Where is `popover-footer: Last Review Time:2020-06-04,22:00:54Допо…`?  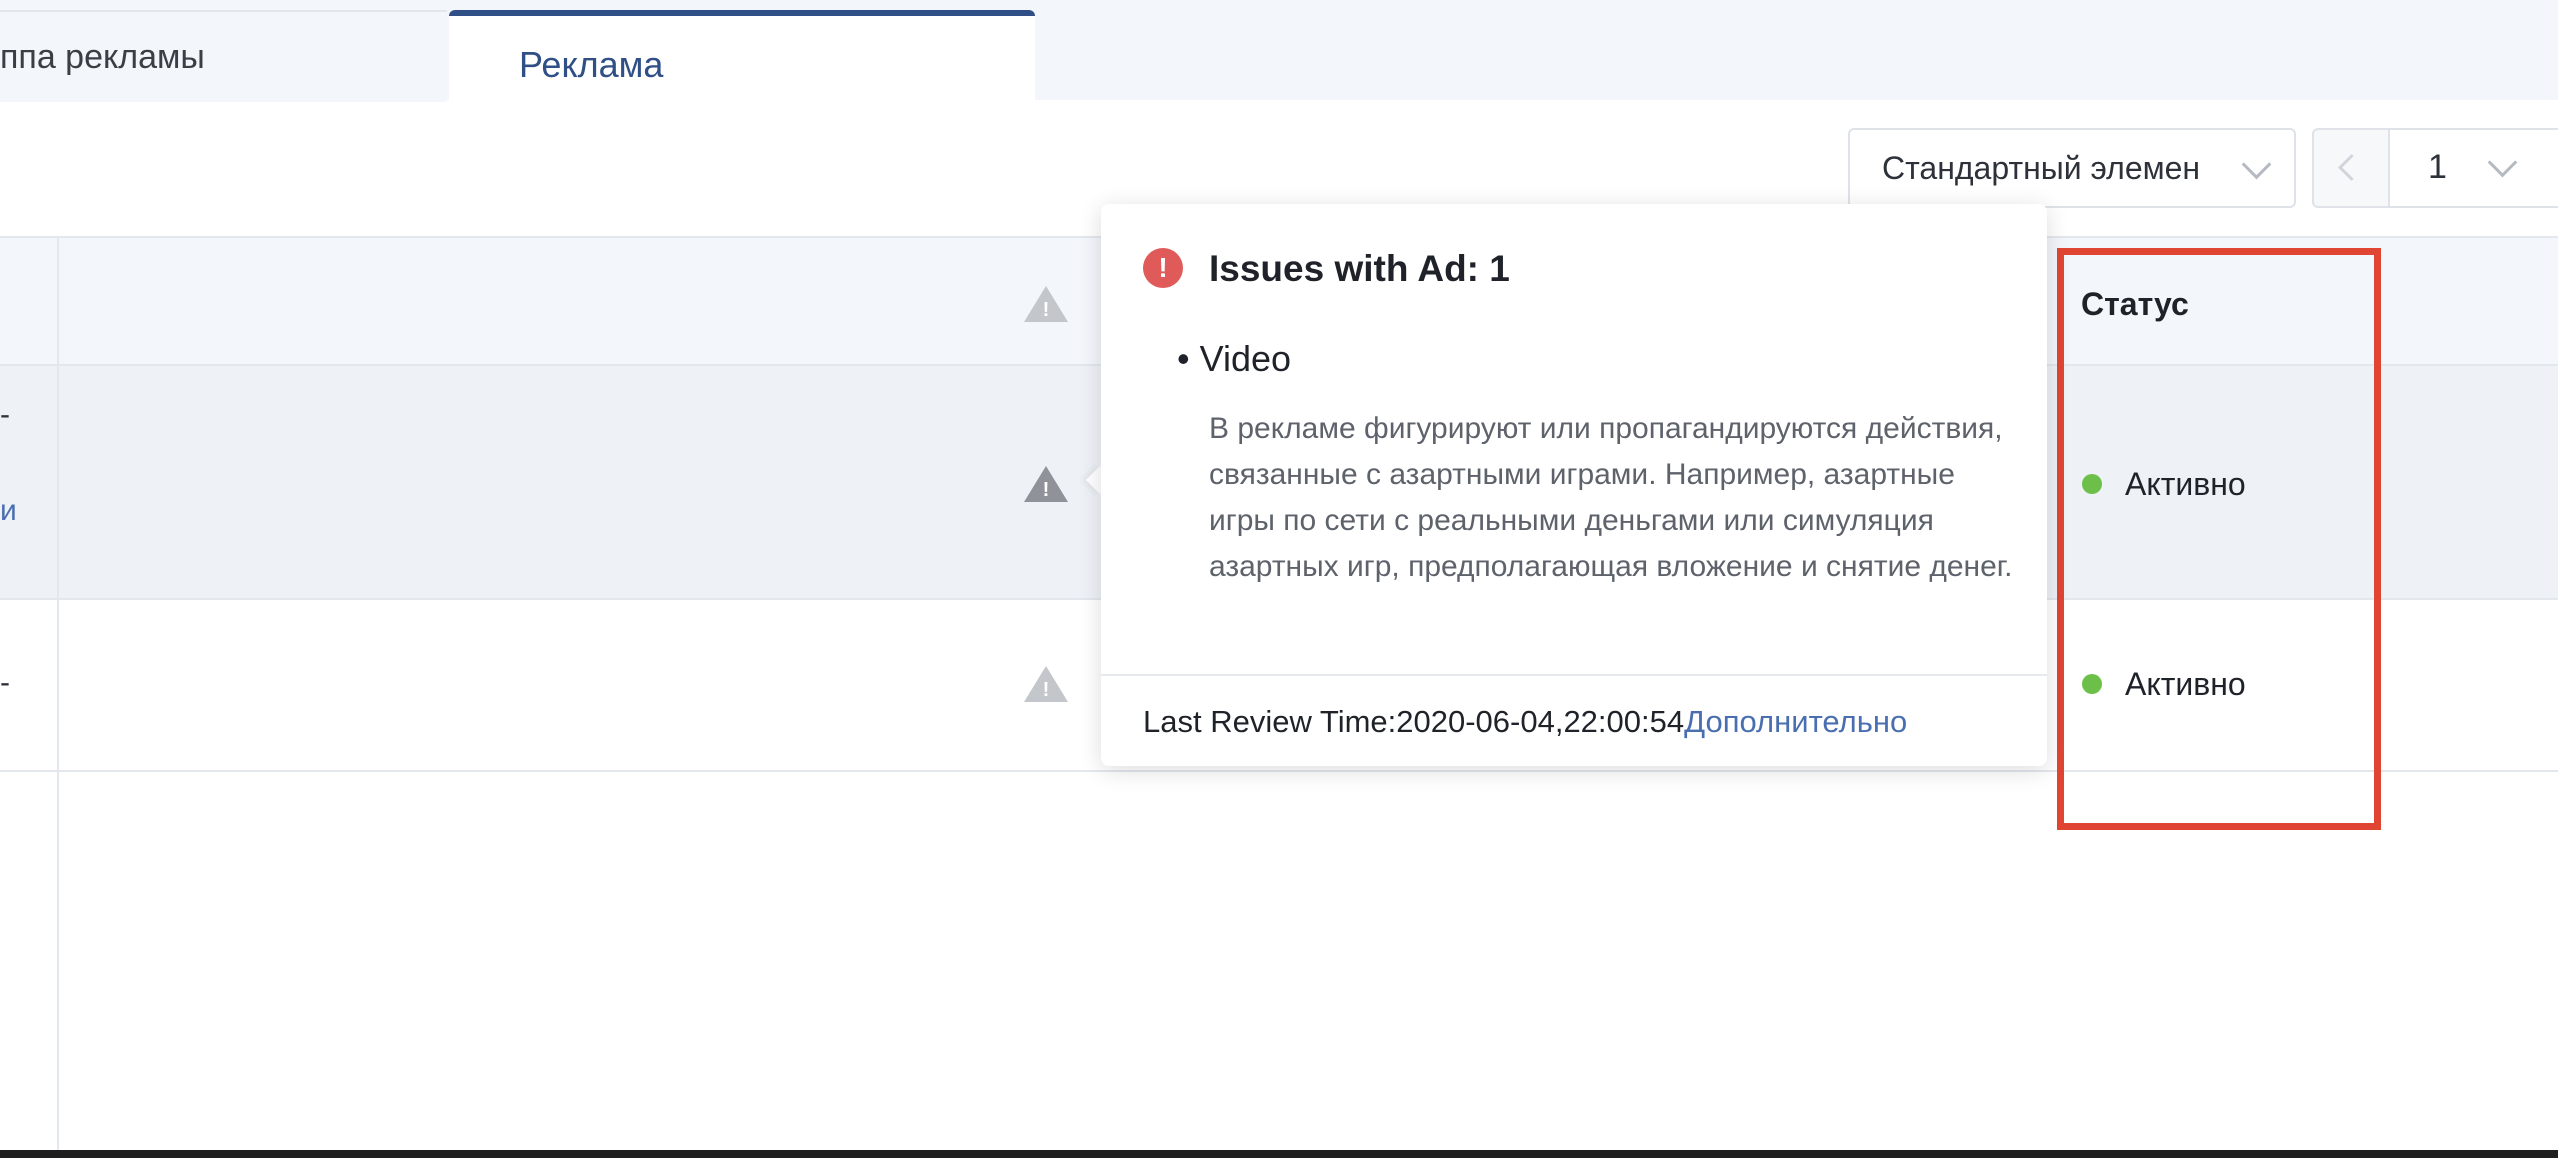 popover-footer: Last Review Time:2020-06-04,22:00:54Допо… is located at coordinates (1525, 722).